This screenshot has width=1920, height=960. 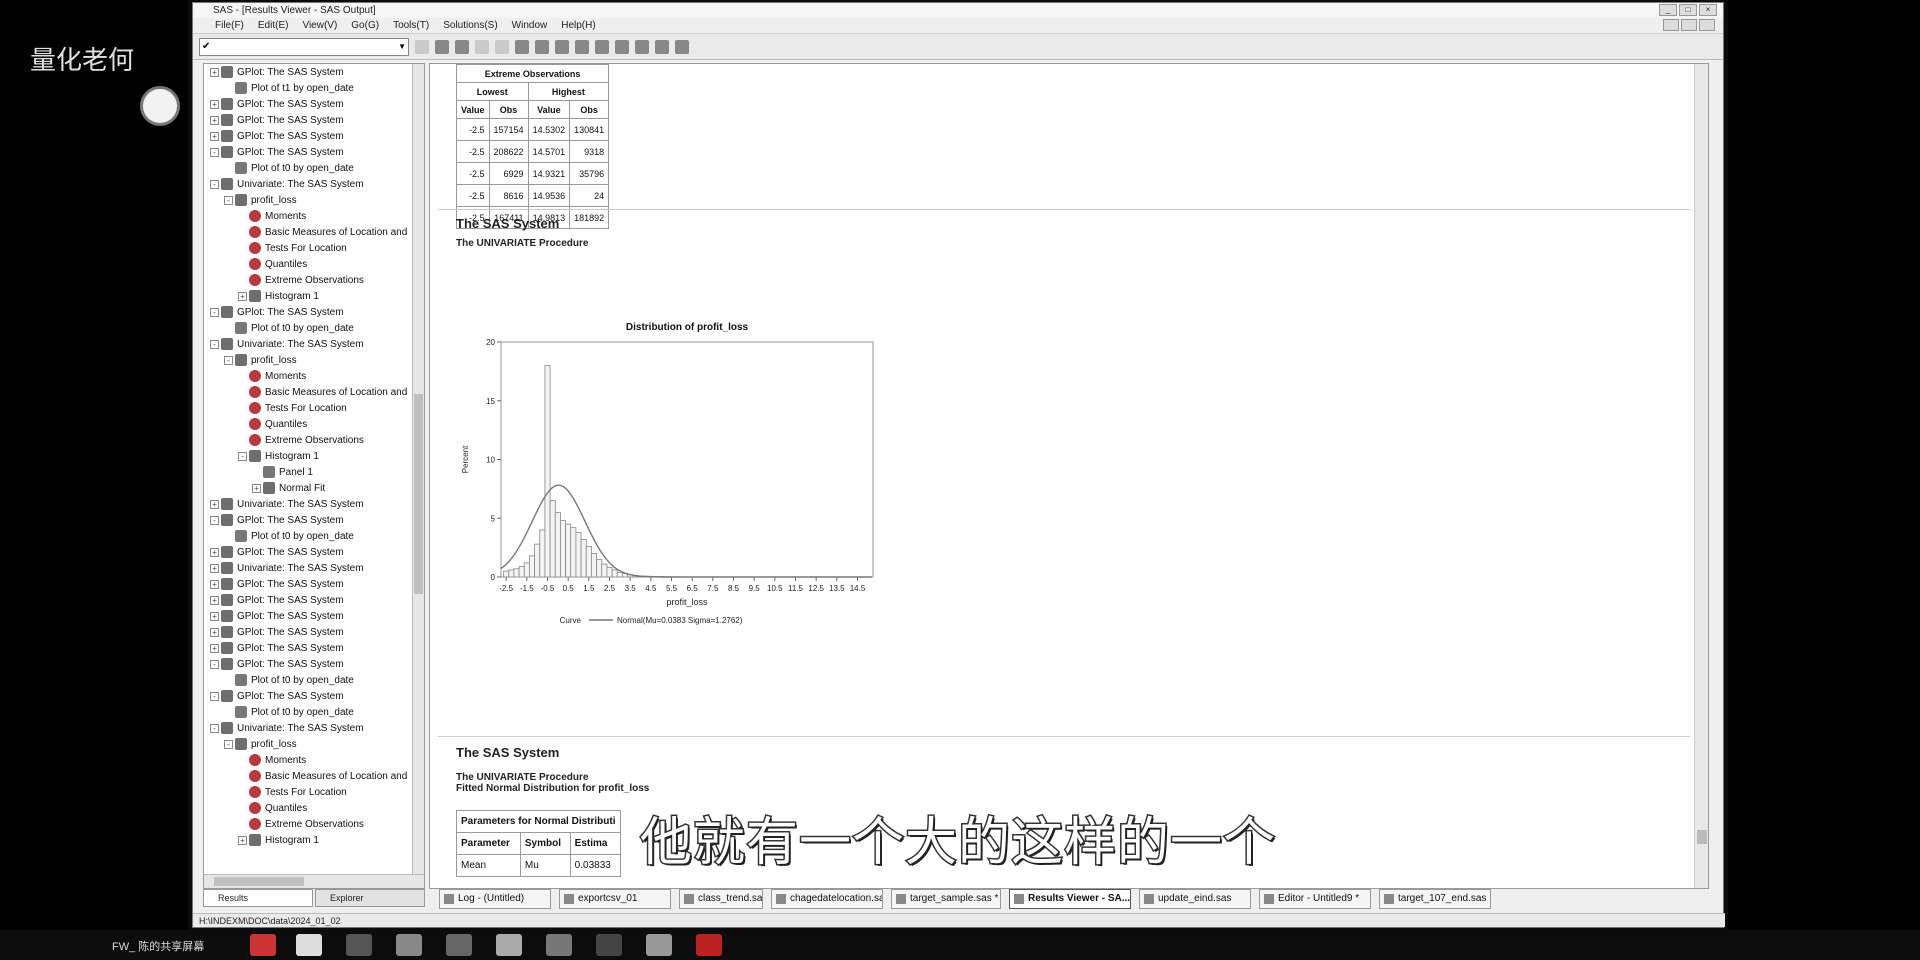 What do you see at coordinates (1689, 25) in the screenshot?
I see `inner-restore-button` at bounding box center [1689, 25].